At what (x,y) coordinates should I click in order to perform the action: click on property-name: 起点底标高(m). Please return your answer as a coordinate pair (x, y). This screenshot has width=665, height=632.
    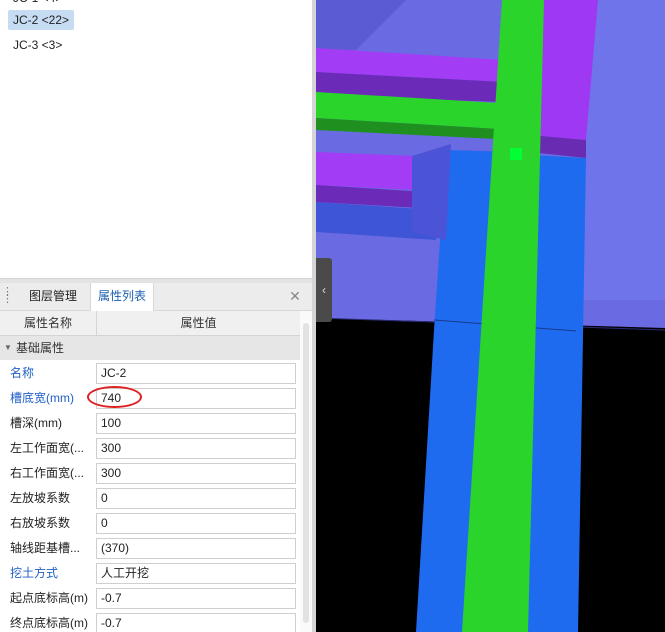
    Looking at the image, I should click on (49, 598).